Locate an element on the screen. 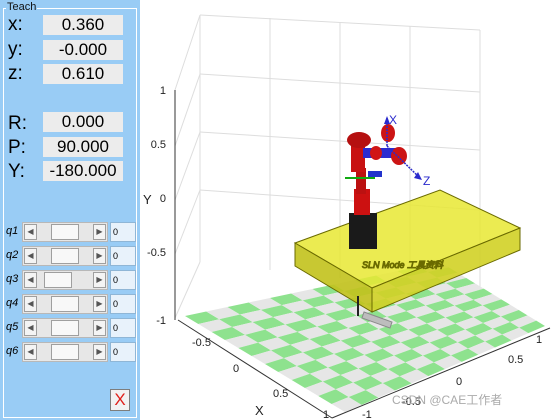  z-tick-label: -1 is located at coordinates (161, 321).